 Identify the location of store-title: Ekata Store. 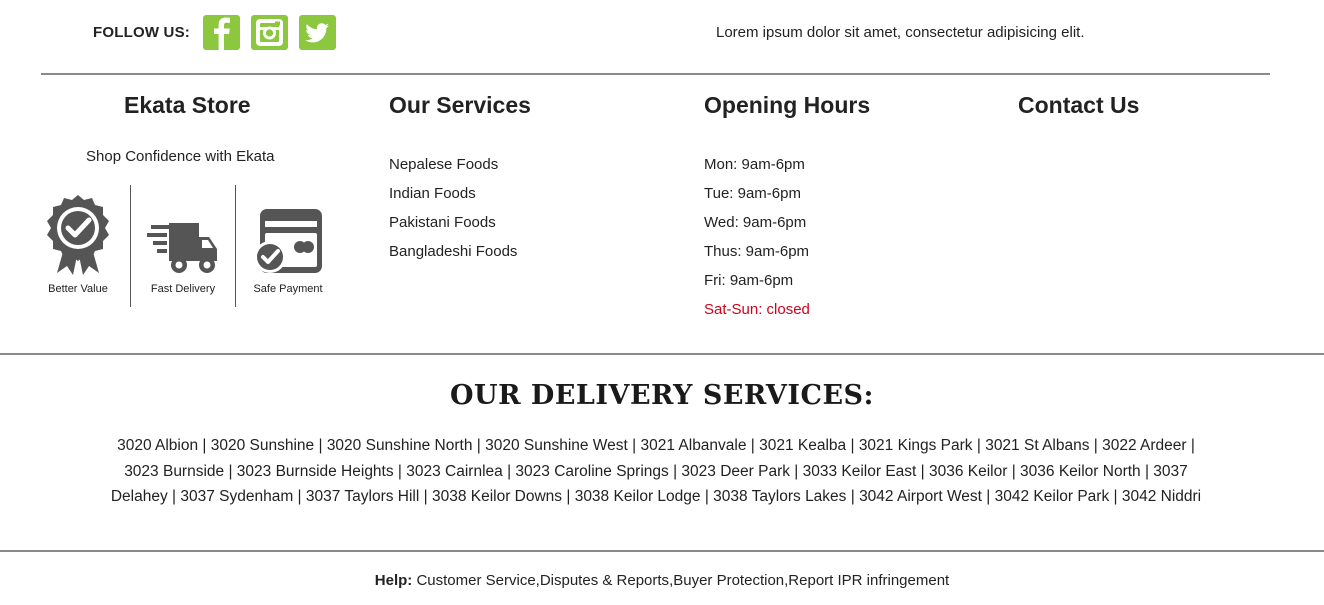
(187, 105).